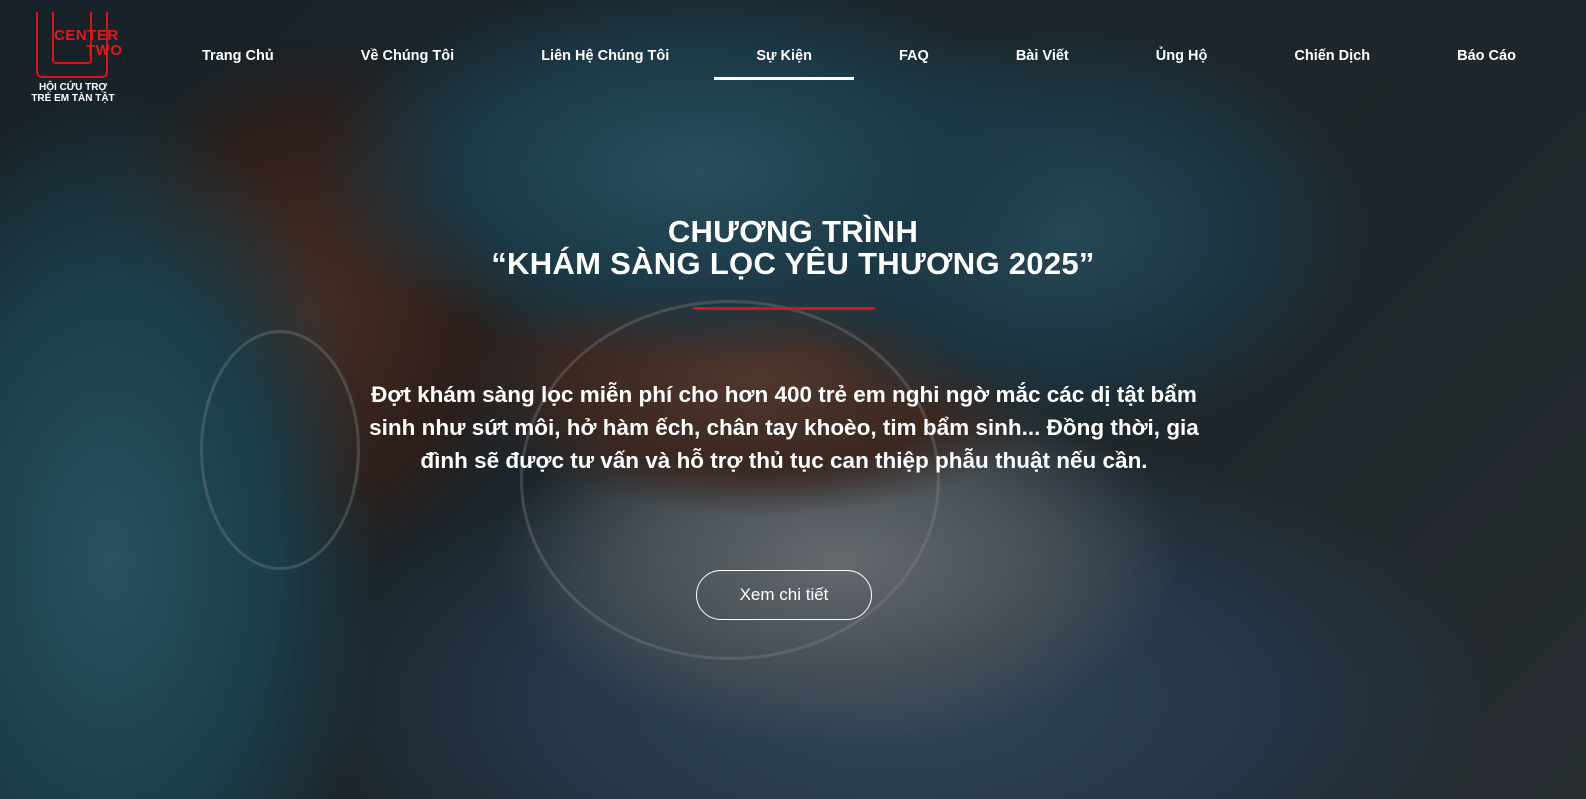  I want to click on title-divider, so click(784, 308).